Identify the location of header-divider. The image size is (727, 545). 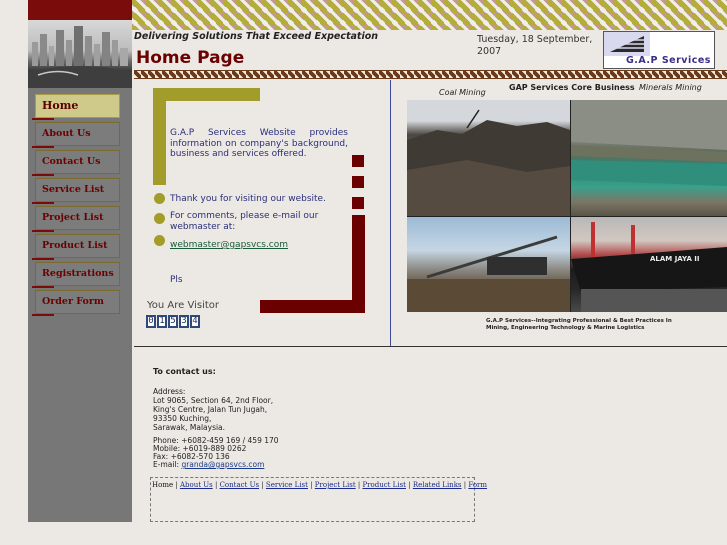
(430, 74).